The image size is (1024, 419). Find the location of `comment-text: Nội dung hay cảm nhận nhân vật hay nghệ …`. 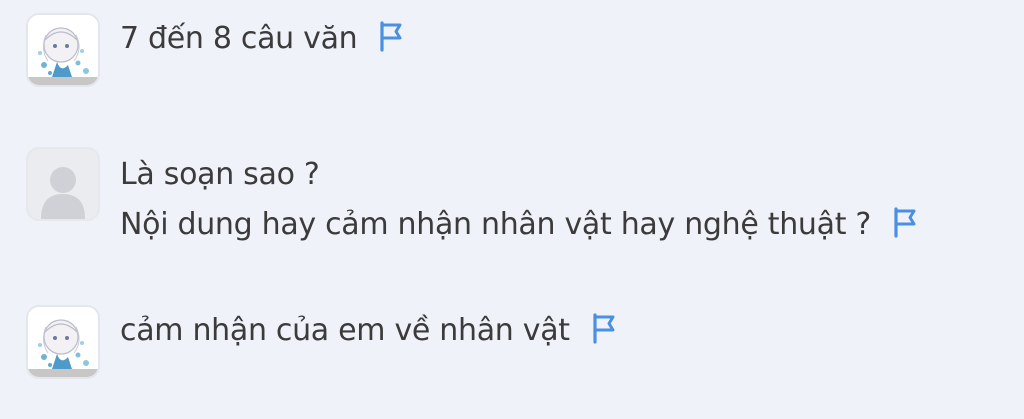

comment-text: Nội dung hay cảm nhận nhân vật hay nghệ … is located at coordinates (496, 224).